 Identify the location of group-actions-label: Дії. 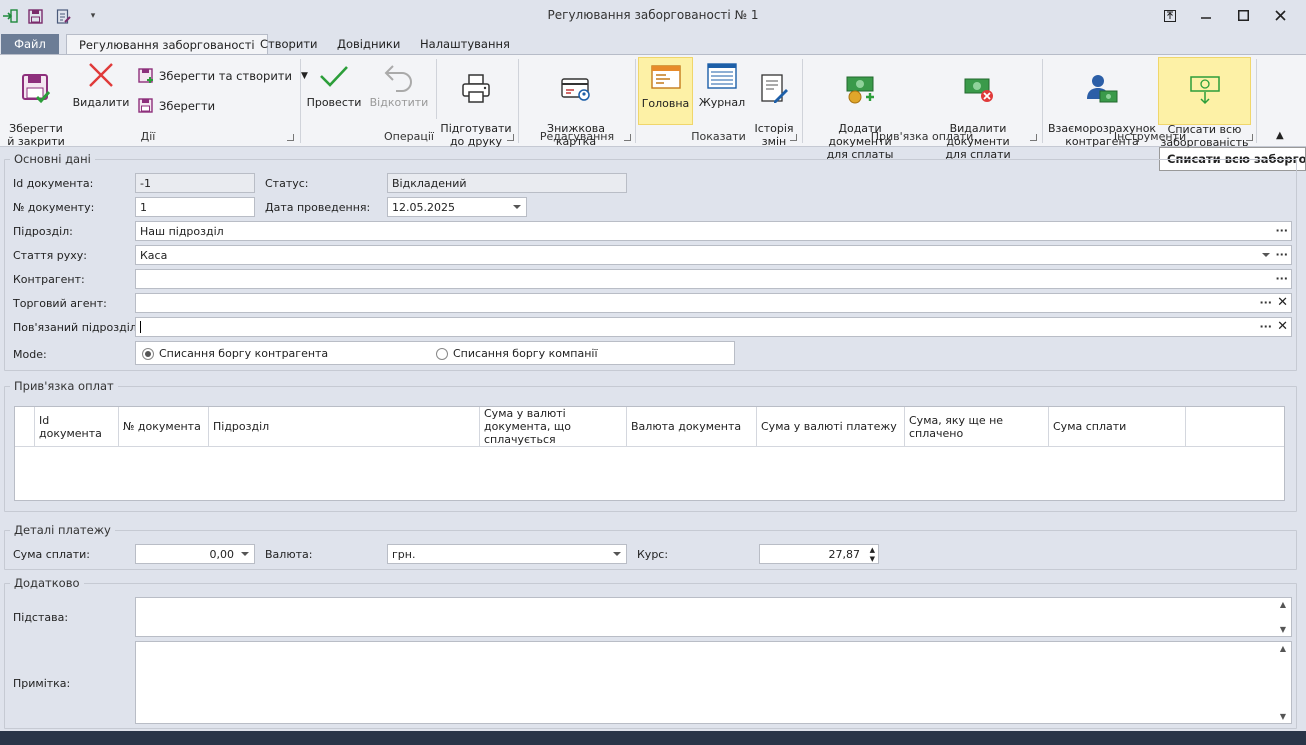
(148, 136).